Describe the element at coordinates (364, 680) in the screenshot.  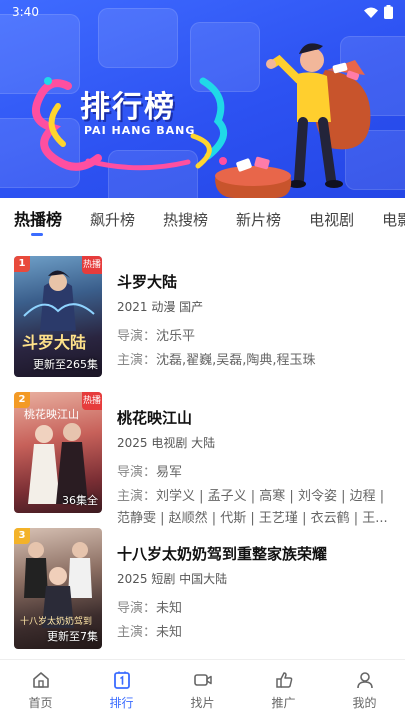
I see `user-icon` at that location.